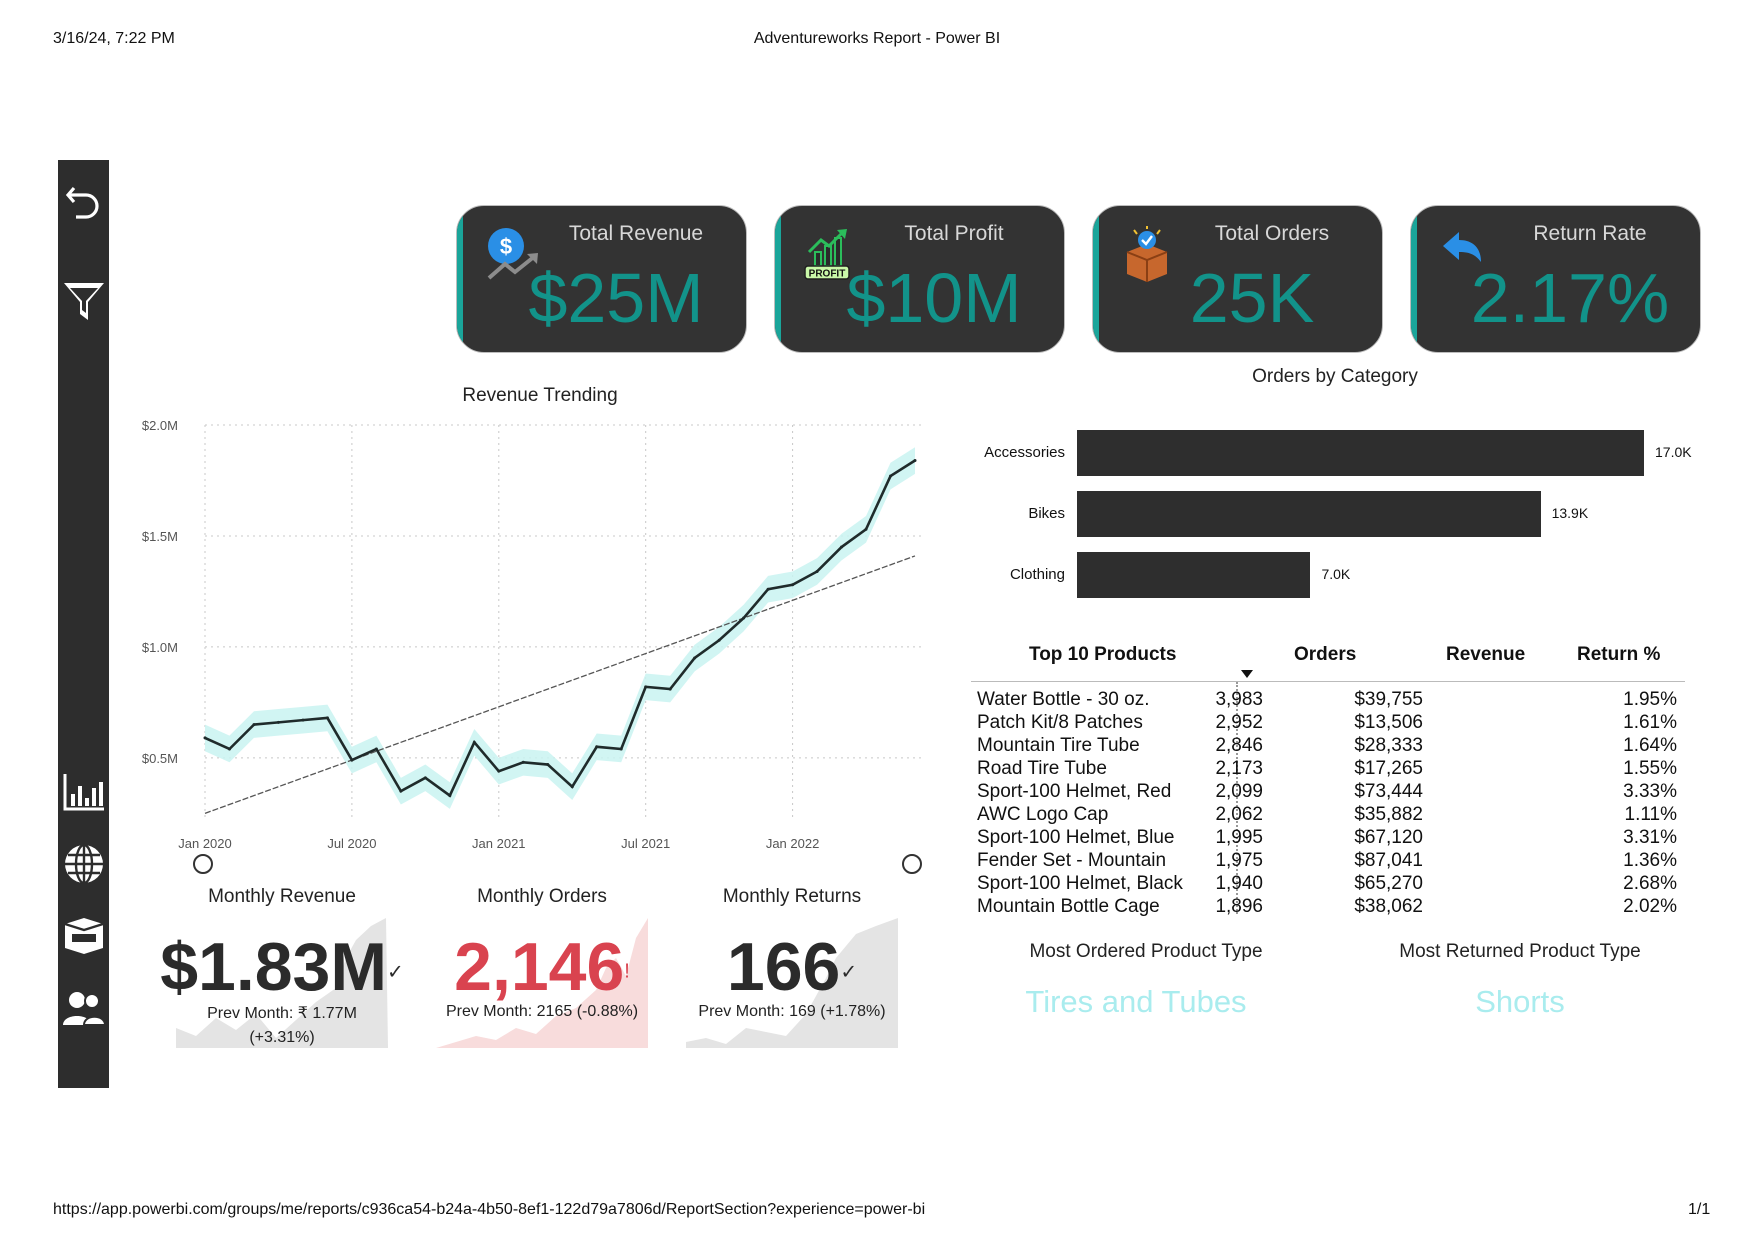 This screenshot has width=1754, height=1240. What do you see at coordinates (83, 1009) in the screenshot?
I see `customers-icon` at bounding box center [83, 1009].